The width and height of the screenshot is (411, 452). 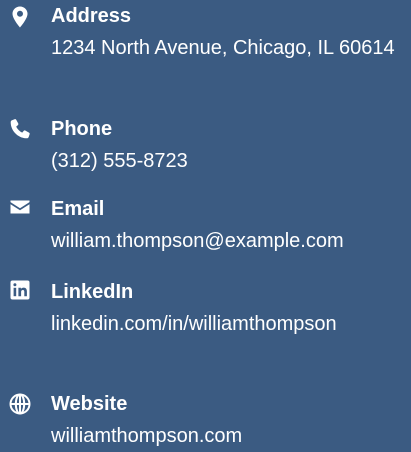 What do you see at coordinates (91, 16) in the screenshot?
I see `address-label: Address` at bounding box center [91, 16].